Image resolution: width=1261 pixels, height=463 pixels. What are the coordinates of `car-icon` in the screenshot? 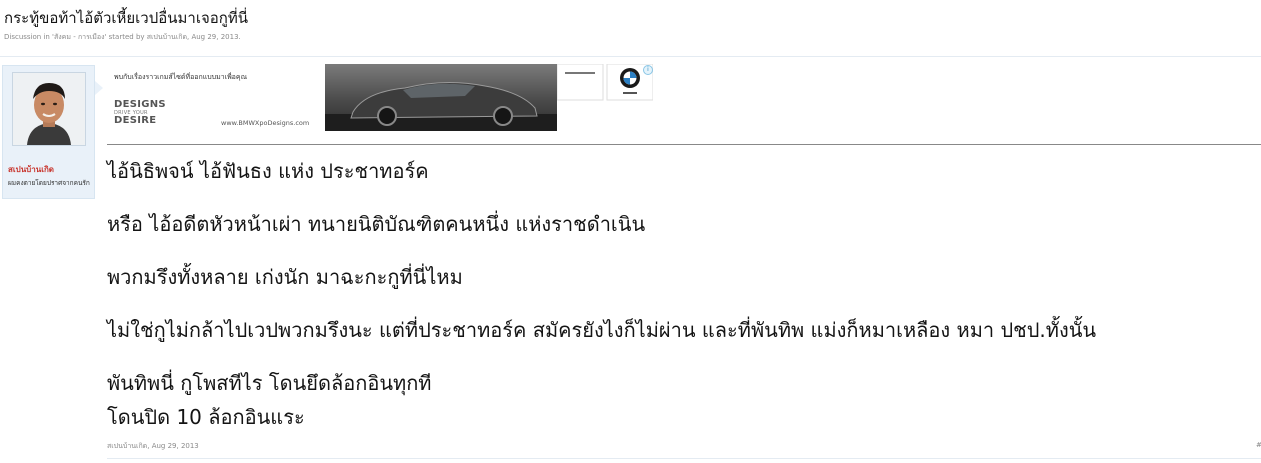 It's located at (441, 106).